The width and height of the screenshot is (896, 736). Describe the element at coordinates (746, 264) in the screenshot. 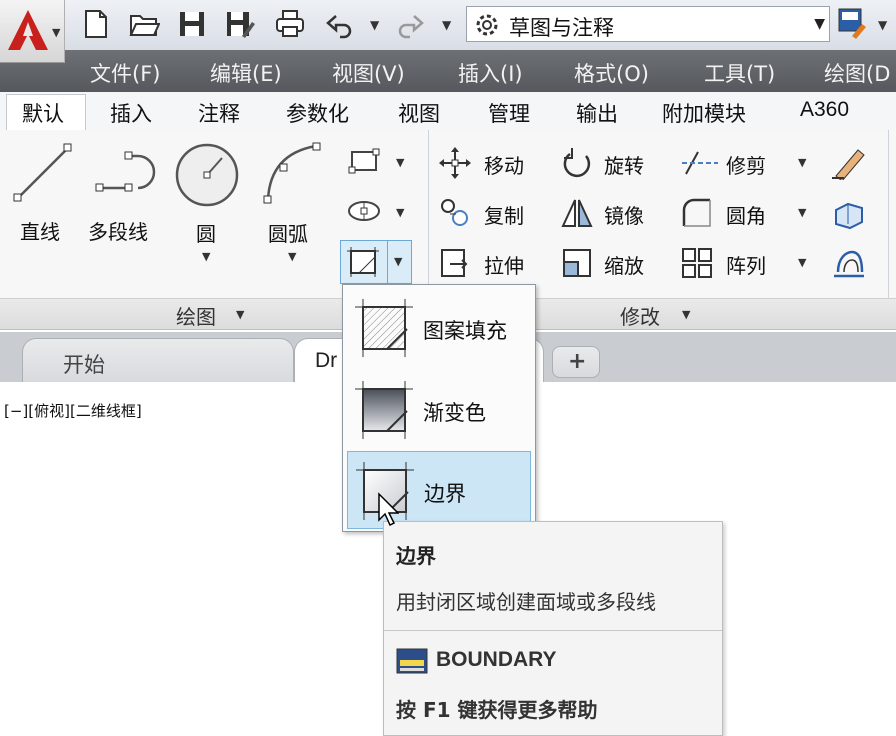

I see `array-button: 阵列` at that location.